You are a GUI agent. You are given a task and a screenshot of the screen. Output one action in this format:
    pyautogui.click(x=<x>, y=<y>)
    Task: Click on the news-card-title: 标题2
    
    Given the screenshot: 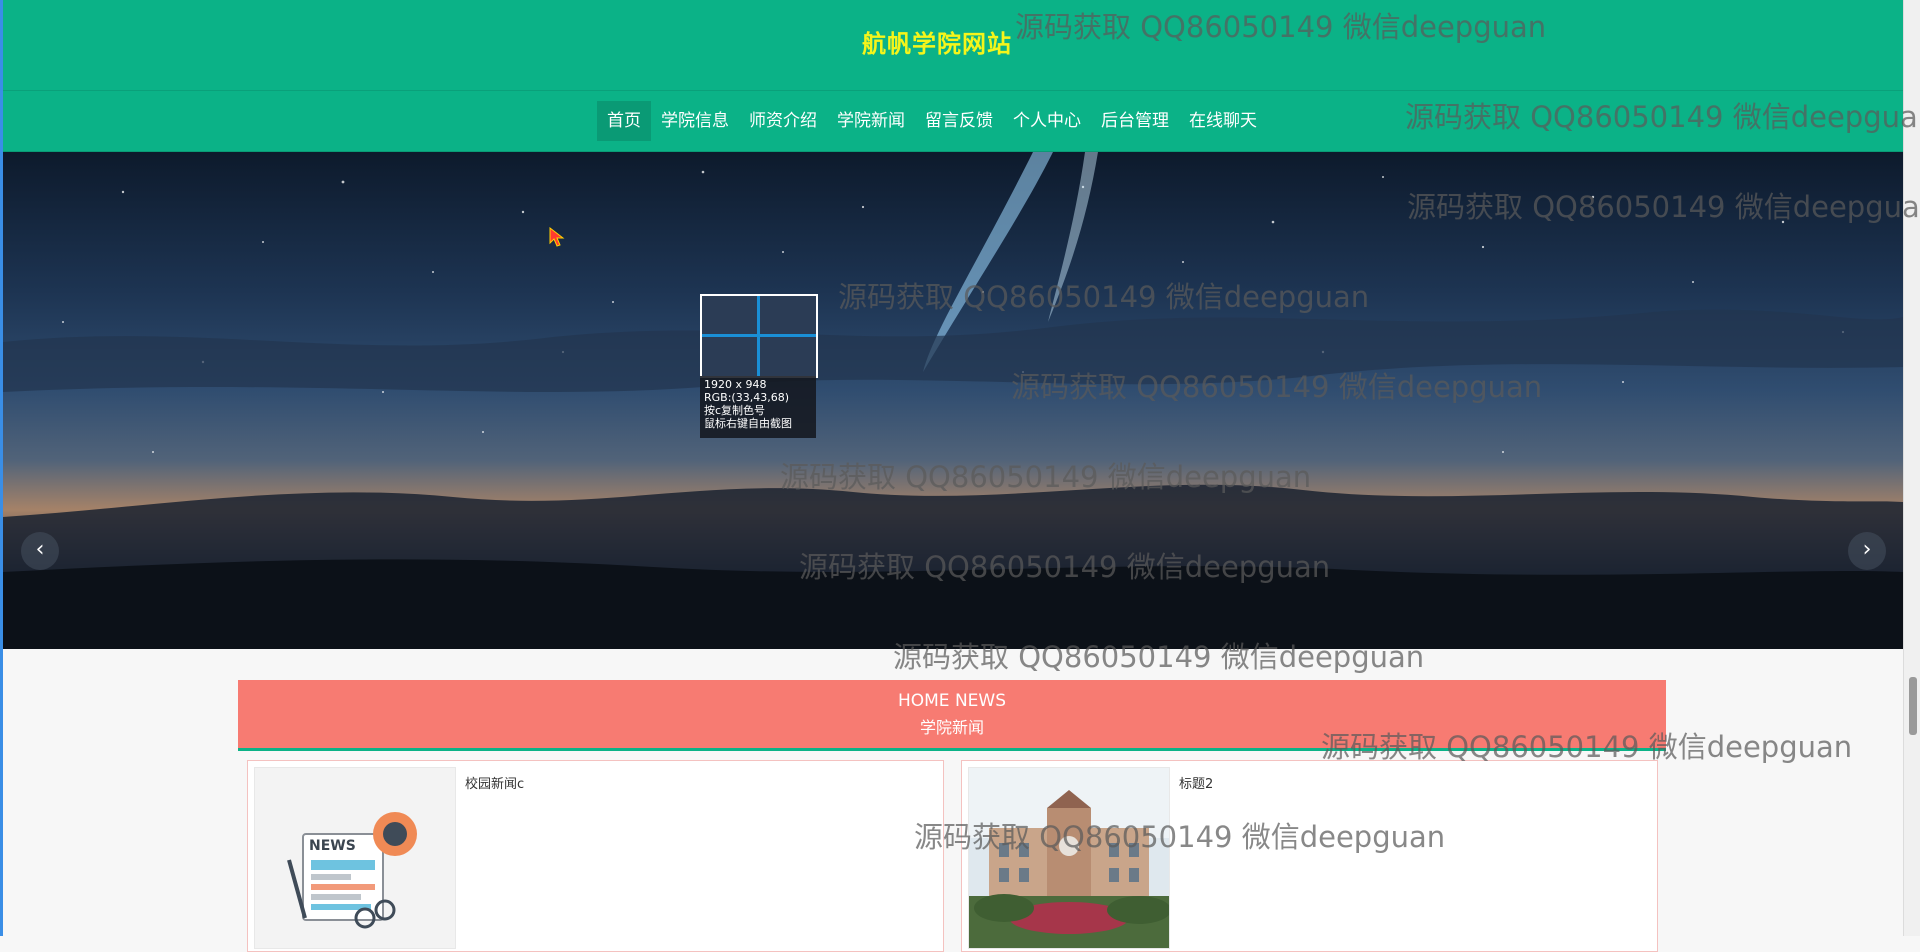 What is the action you would take?
    pyautogui.click(x=1196, y=782)
    